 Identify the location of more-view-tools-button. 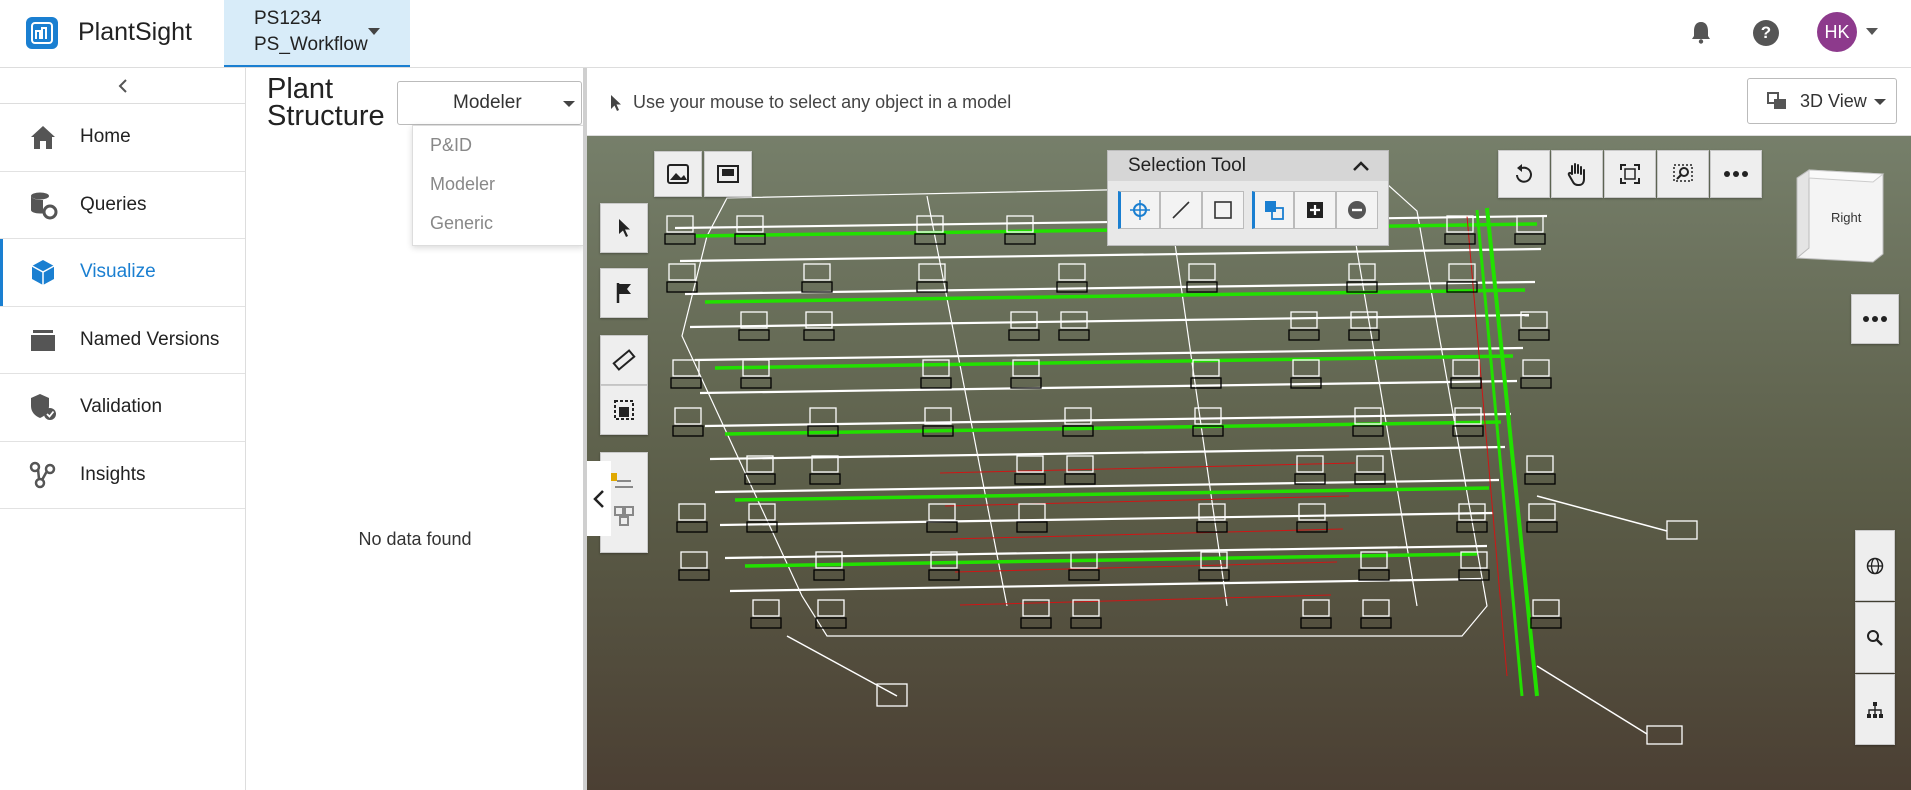
(1736, 174).